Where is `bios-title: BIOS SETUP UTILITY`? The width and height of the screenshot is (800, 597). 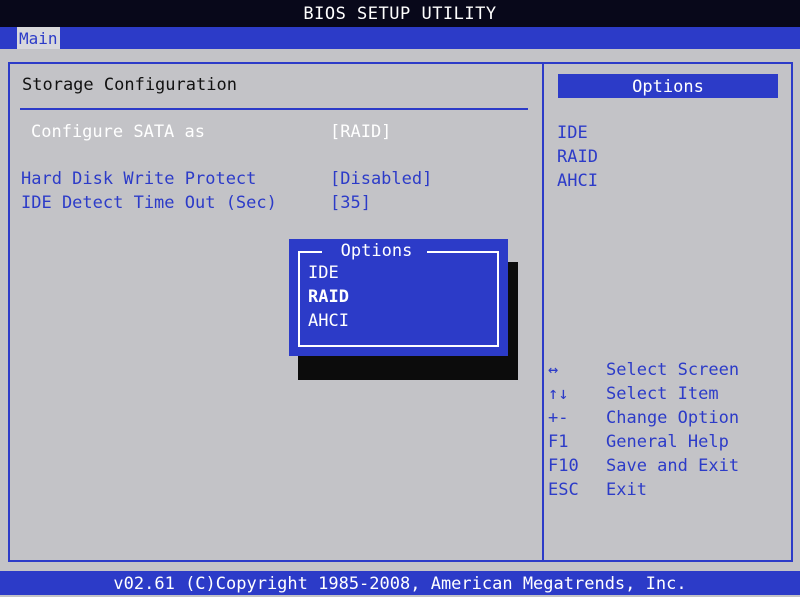
bios-title: BIOS SETUP UTILITY is located at coordinates (400, 14).